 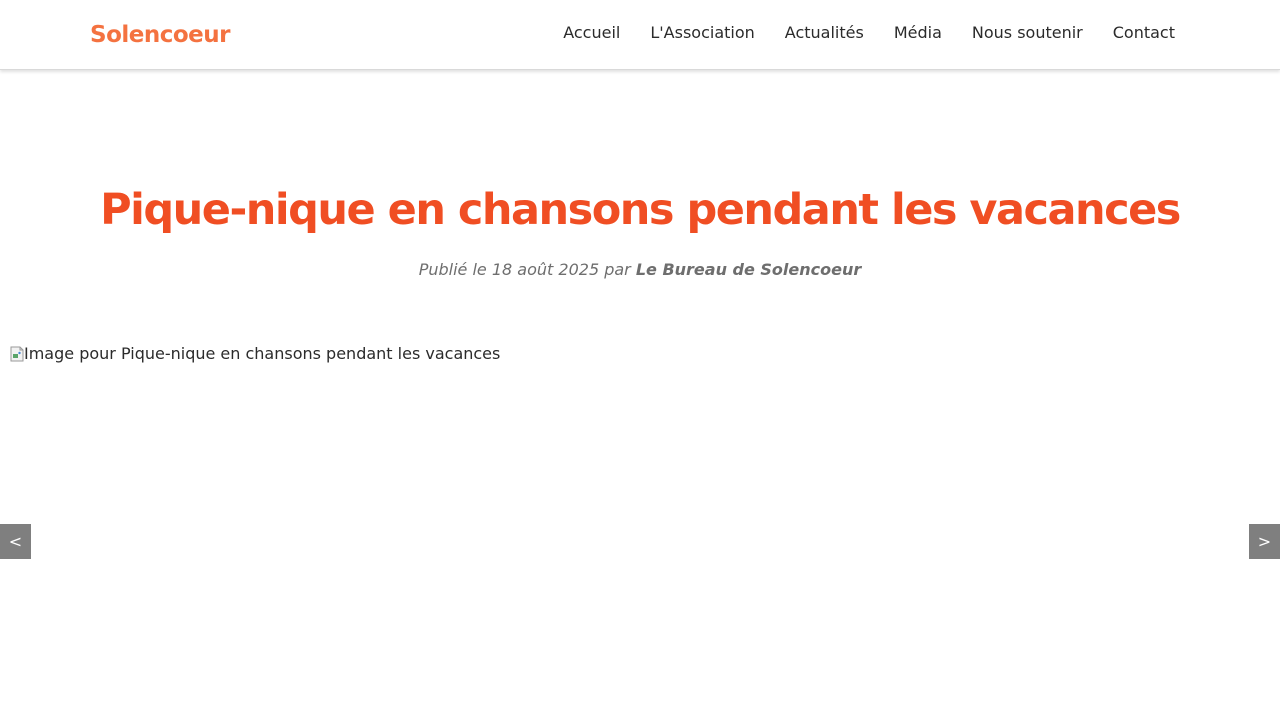 What do you see at coordinates (748, 269) in the screenshot?
I see `article-author: Le Bureau de Solencoeur` at bounding box center [748, 269].